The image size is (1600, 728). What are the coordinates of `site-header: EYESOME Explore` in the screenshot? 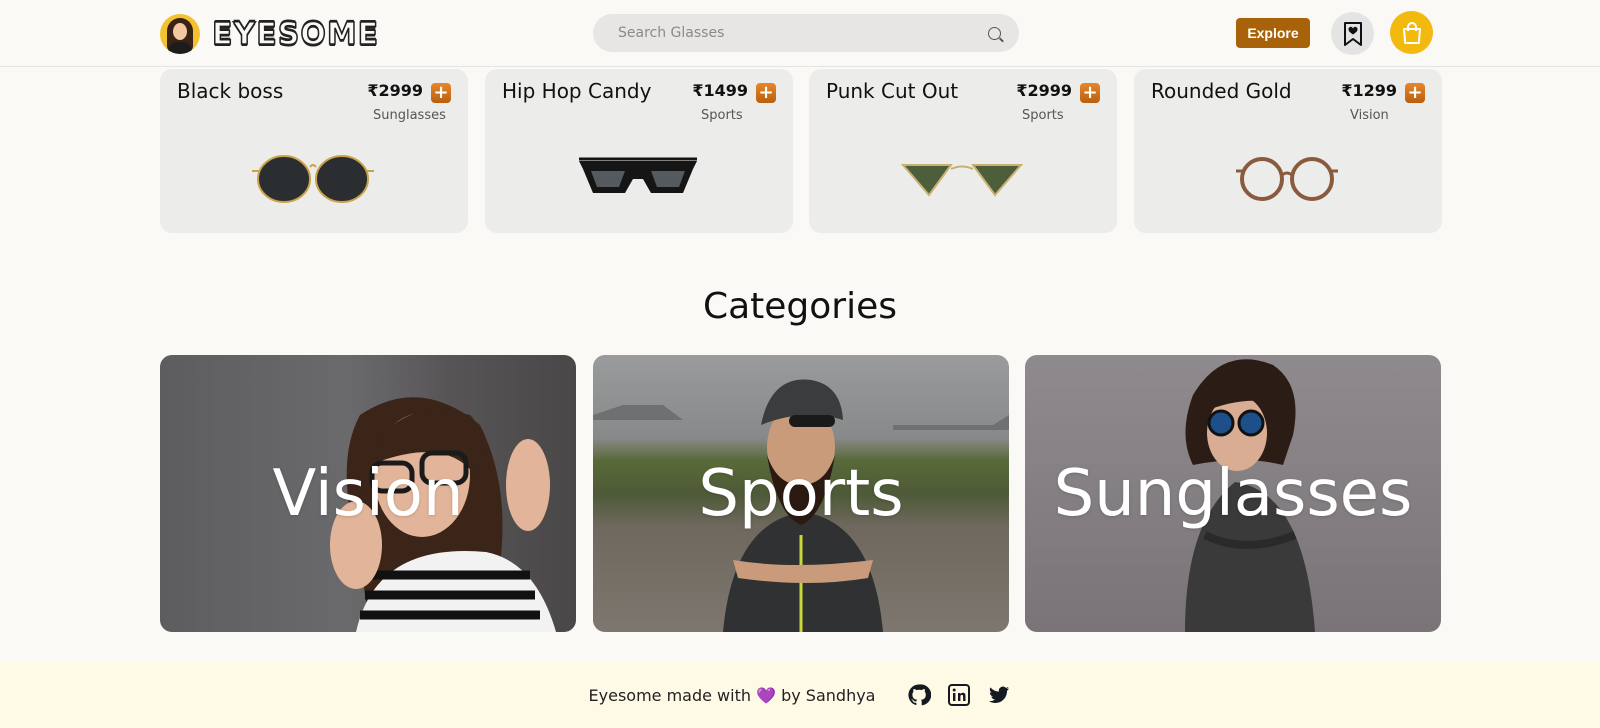 It's located at (800, 33).